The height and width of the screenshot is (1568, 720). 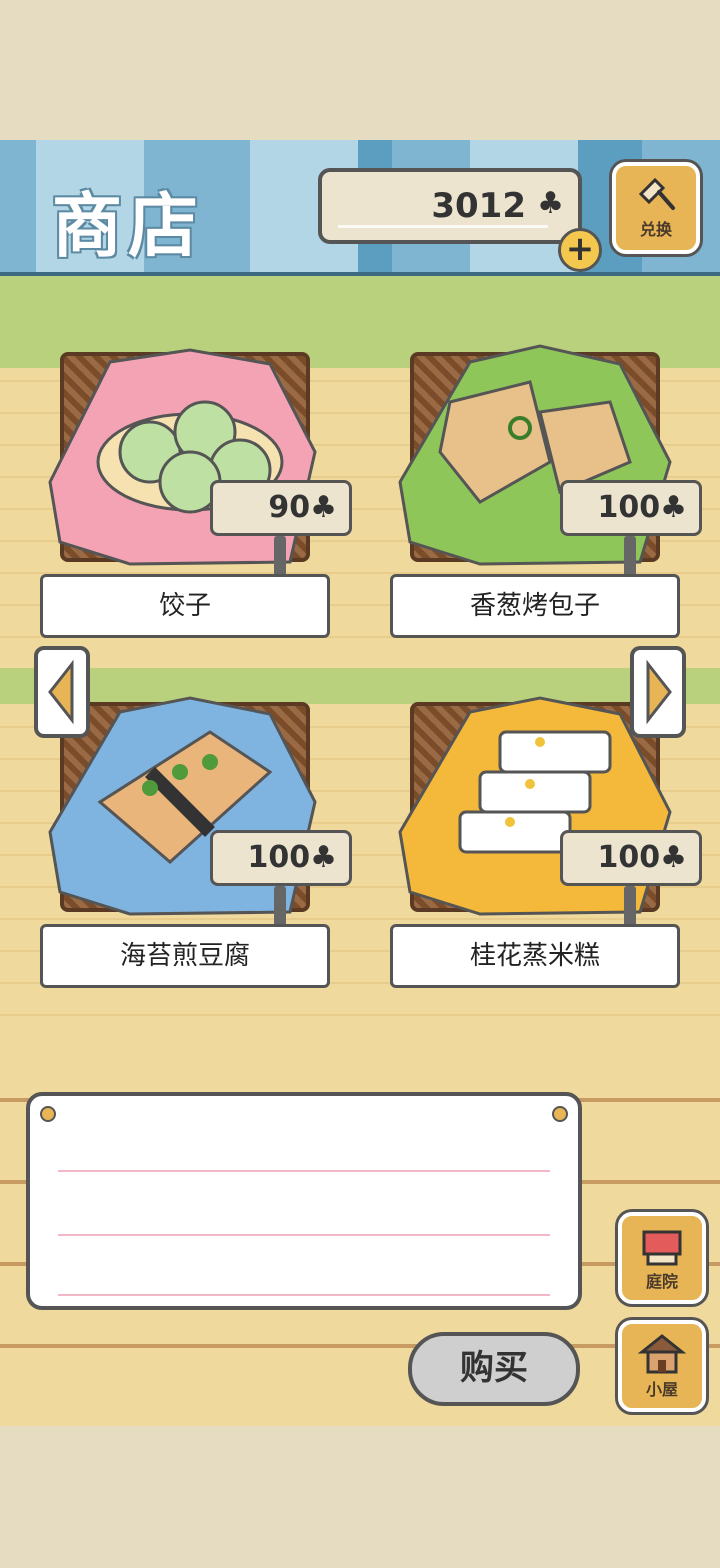 I want to click on shop-item: 90♣ 饺子, so click(x=196, y=492).